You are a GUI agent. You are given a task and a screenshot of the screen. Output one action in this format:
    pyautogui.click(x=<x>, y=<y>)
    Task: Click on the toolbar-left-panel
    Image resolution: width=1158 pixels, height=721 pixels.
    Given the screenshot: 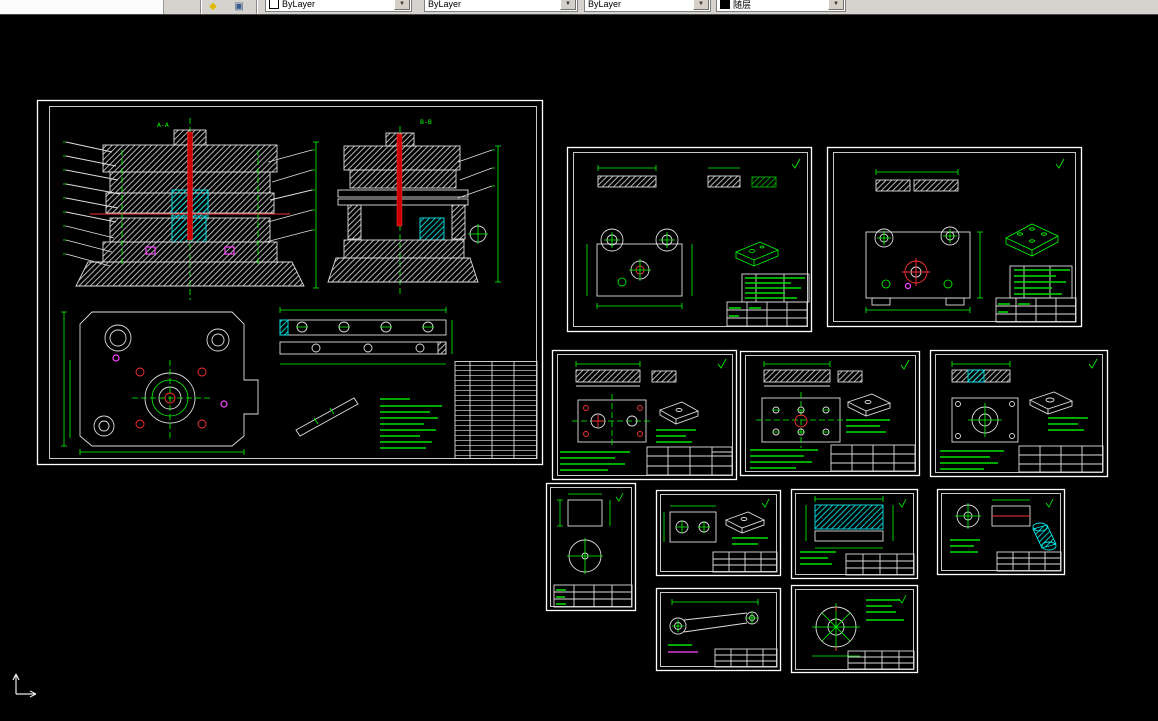 What is the action you would take?
    pyautogui.click(x=82, y=7)
    